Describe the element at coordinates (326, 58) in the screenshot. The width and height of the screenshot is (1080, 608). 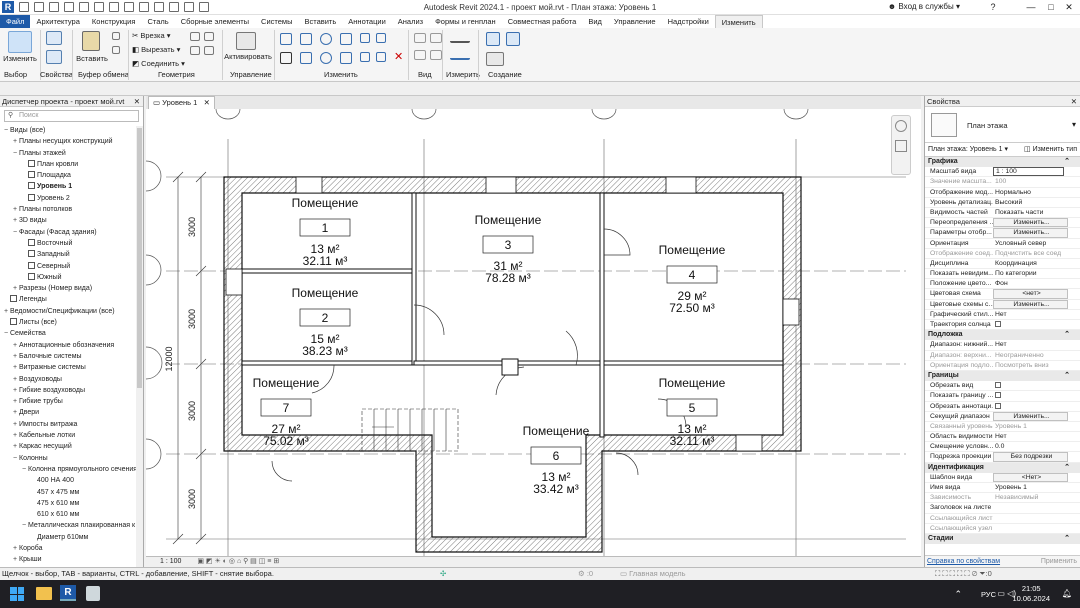
I see `rotate-icon` at that location.